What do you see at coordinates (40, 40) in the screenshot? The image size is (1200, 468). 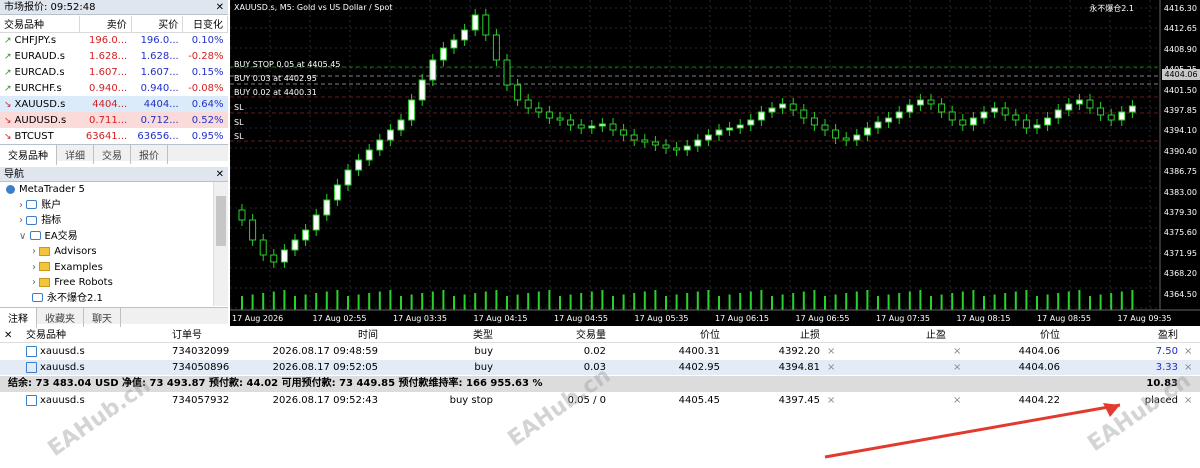 I see `symbol-name: ↗ CHFJPY.s` at bounding box center [40, 40].